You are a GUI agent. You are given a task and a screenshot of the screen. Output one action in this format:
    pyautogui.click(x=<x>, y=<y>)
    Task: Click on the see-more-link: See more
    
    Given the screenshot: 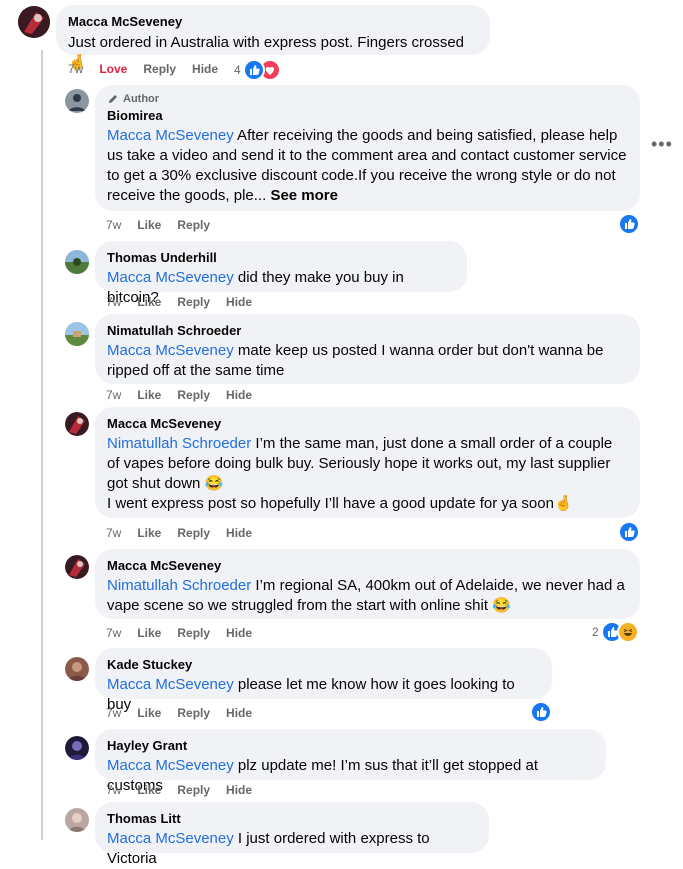 What is the action you would take?
    pyautogui.click(x=304, y=195)
    